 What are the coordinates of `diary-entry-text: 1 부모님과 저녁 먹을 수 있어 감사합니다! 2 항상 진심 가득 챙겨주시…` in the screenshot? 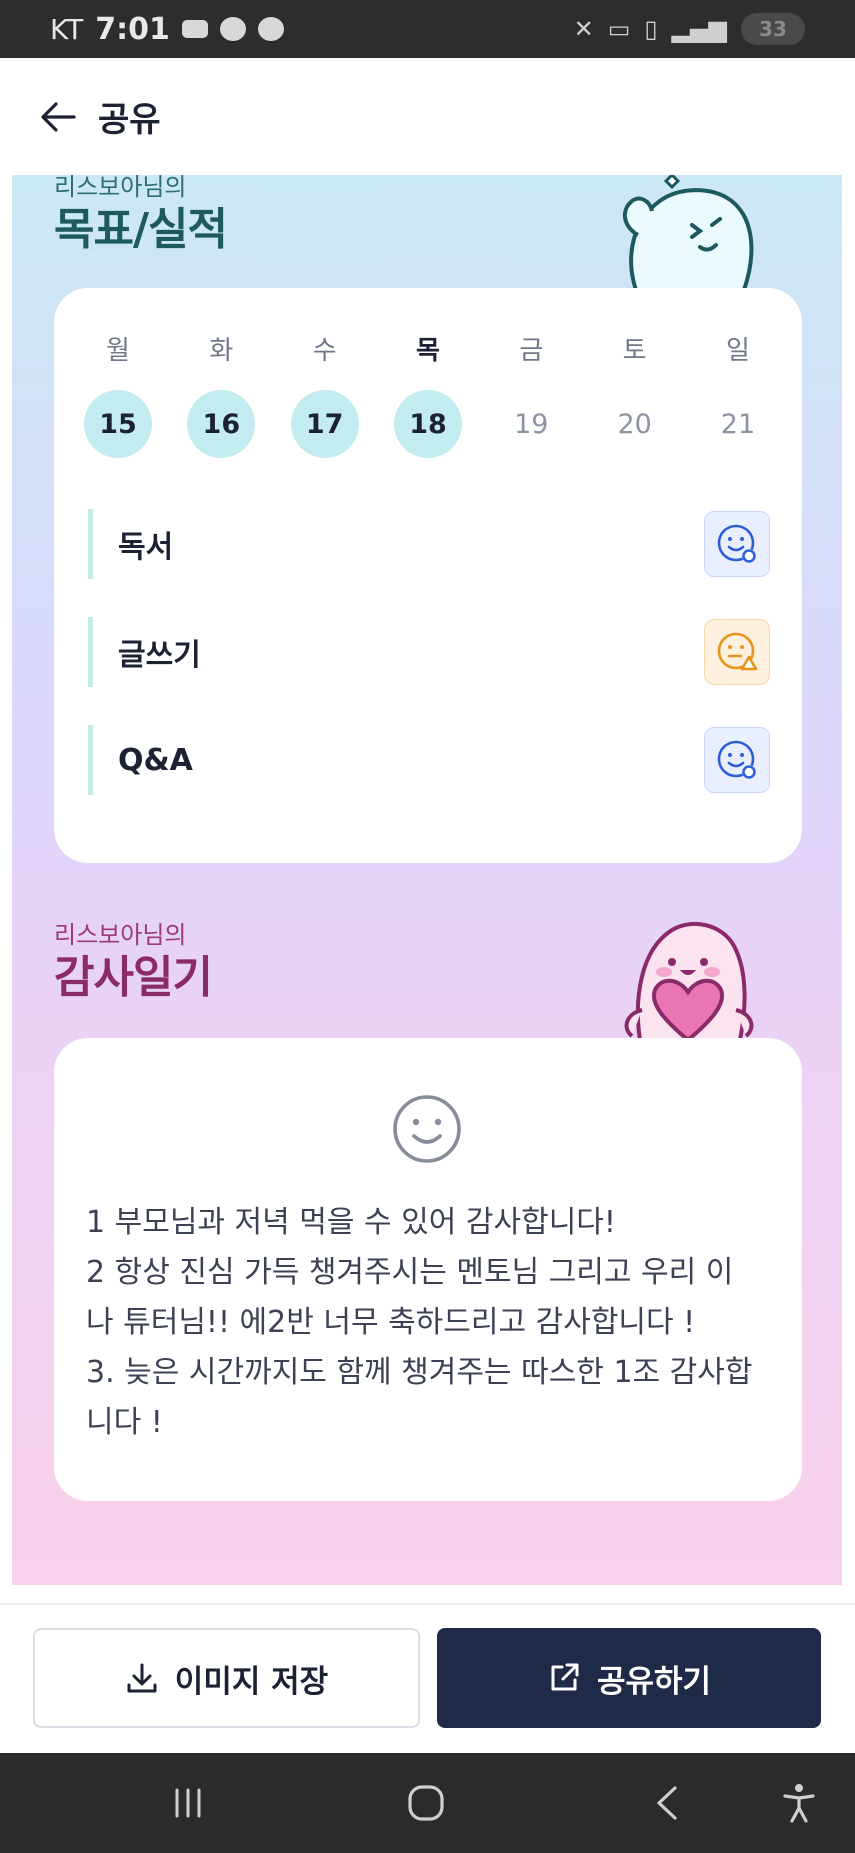 It's located at (419, 1322).